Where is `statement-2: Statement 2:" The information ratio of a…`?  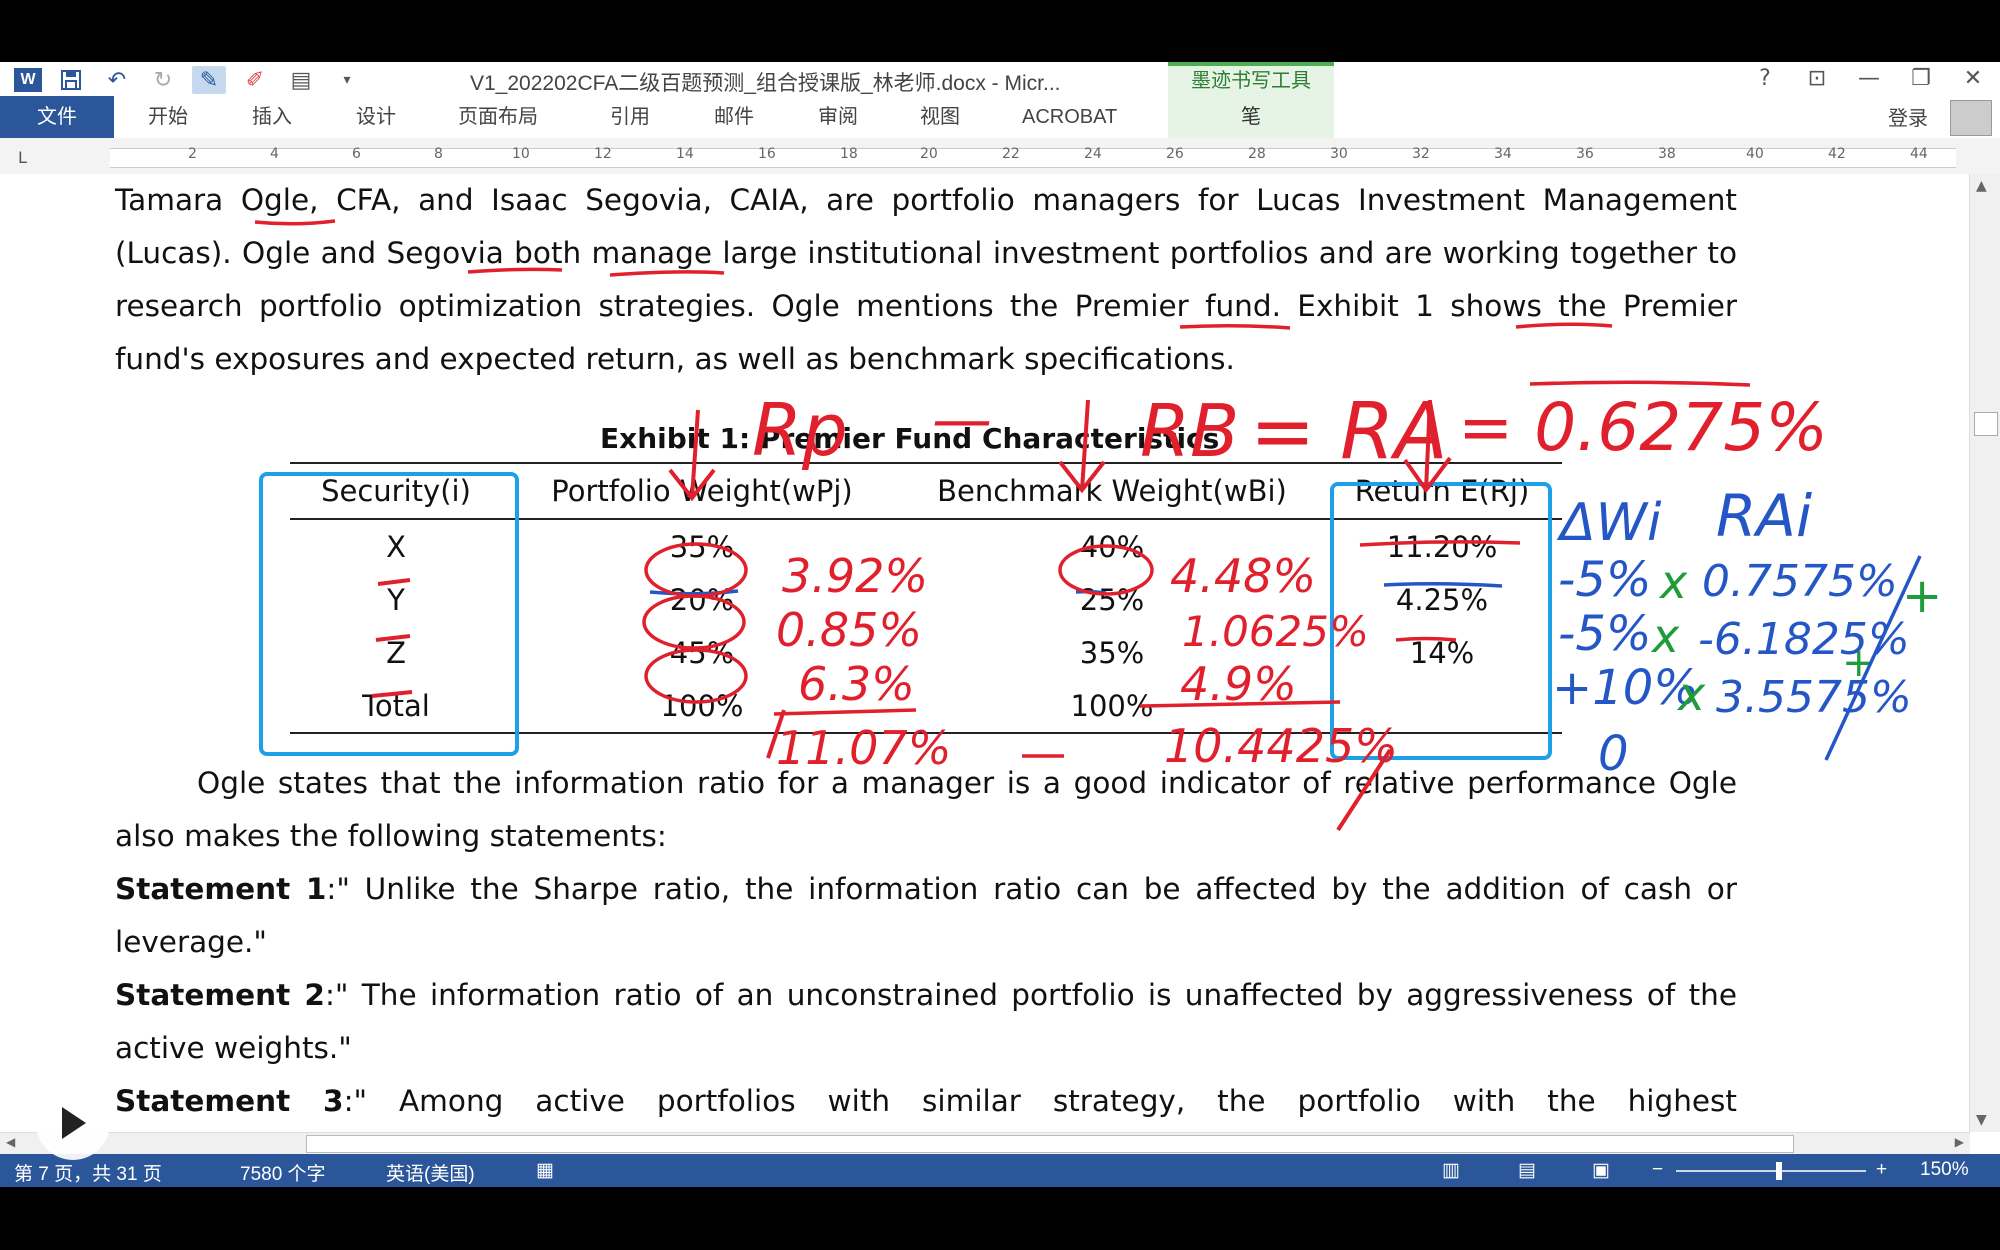 statement-2: Statement 2:" The information ratio of a… is located at coordinates (926, 1022).